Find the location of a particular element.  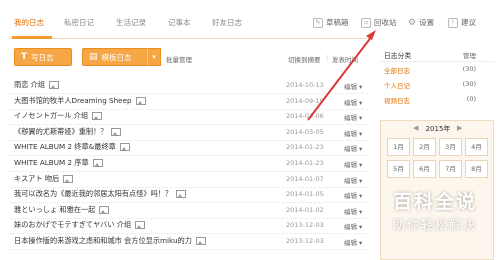

drafts-button: ✎ 草稿箱 is located at coordinates (331, 22).